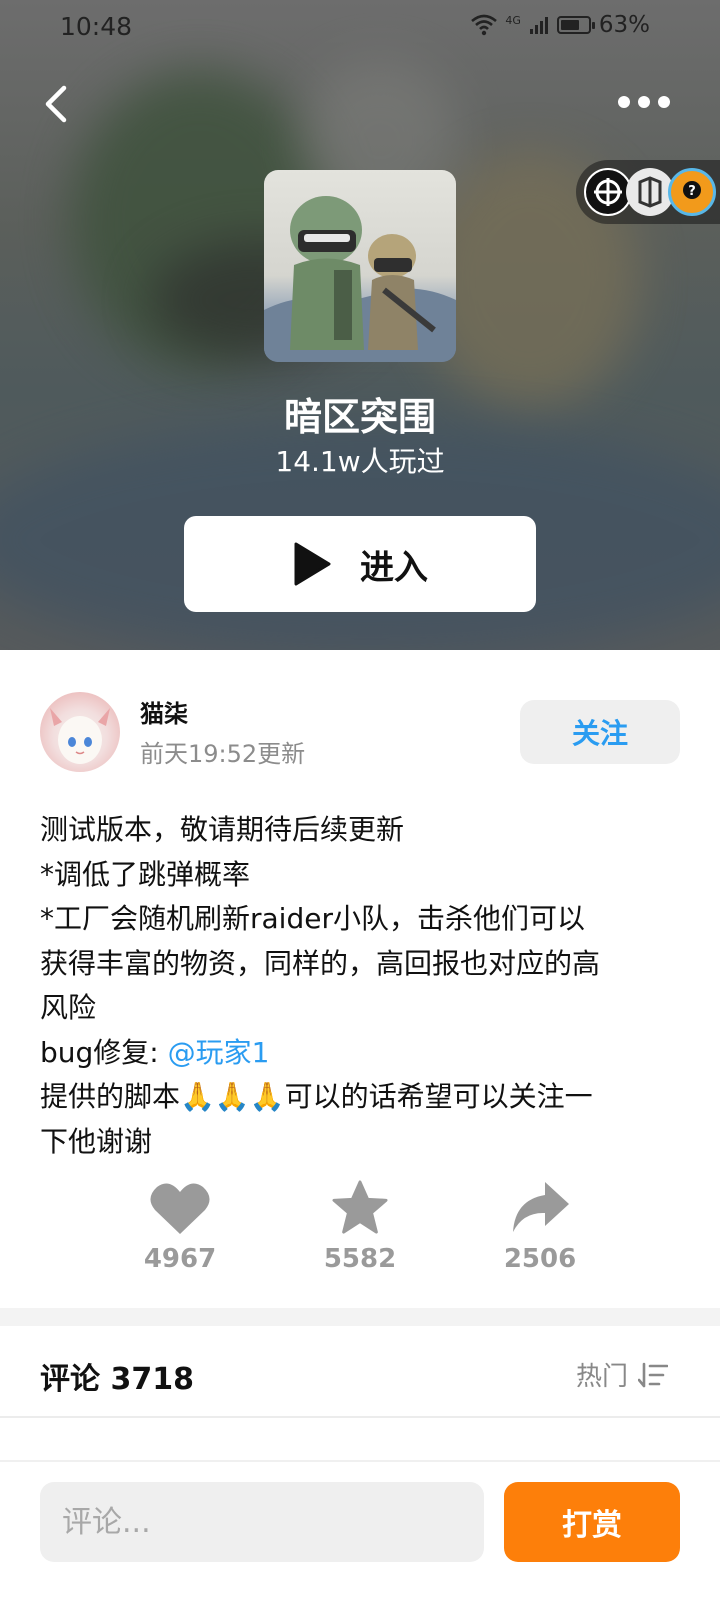 Image resolution: width=720 pixels, height=1600 pixels. I want to click on sort-button: 热门, so click(622, 1374).